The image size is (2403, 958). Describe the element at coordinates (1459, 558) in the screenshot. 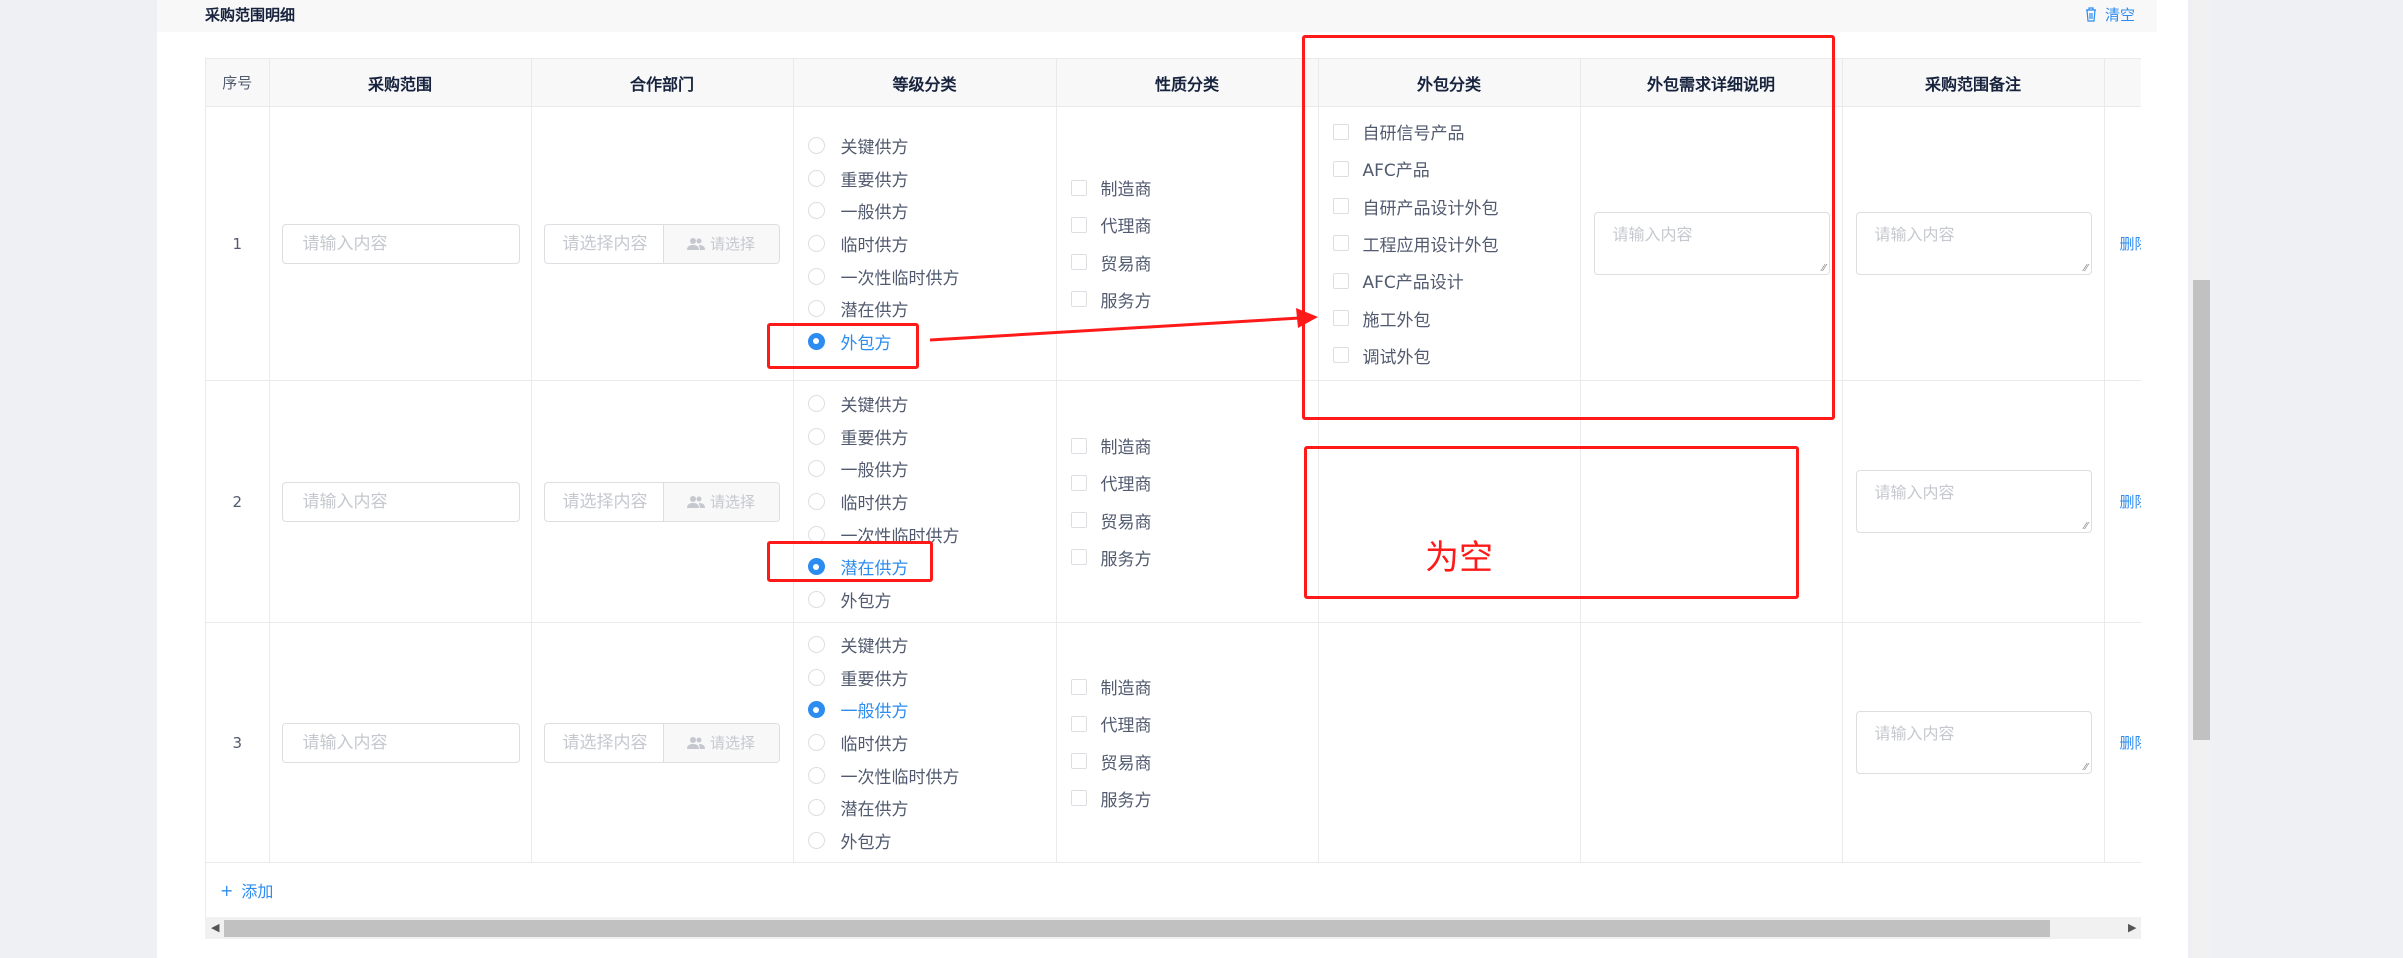

I see `annotation-note: 为空` at that location.